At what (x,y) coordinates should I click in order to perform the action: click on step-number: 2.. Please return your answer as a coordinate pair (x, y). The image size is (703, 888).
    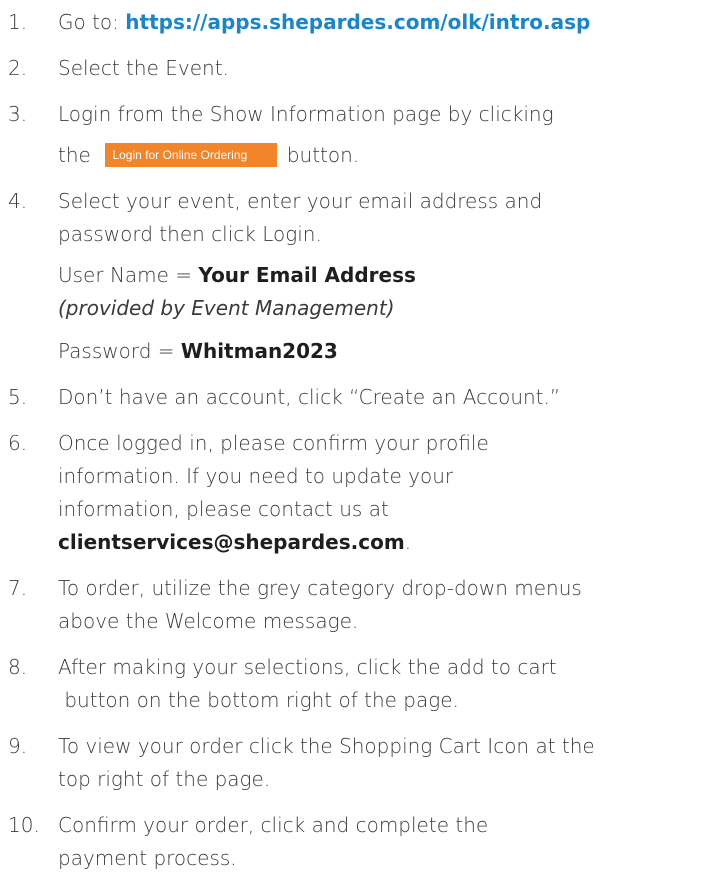
    Looking at the image, I should click on (18, 68).